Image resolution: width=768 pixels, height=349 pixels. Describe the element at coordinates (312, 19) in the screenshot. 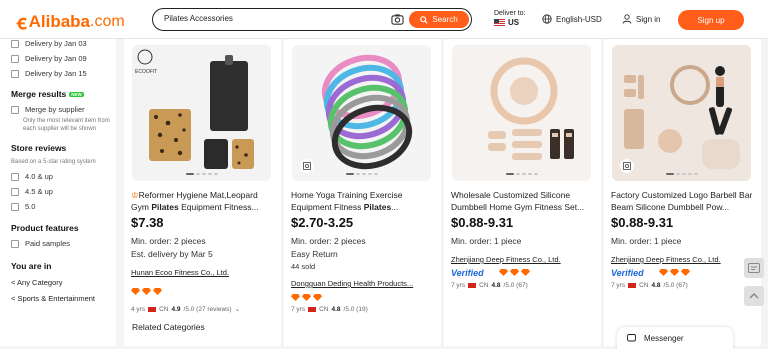

I see `search-bar: Pilates Accessories Search` at that location.